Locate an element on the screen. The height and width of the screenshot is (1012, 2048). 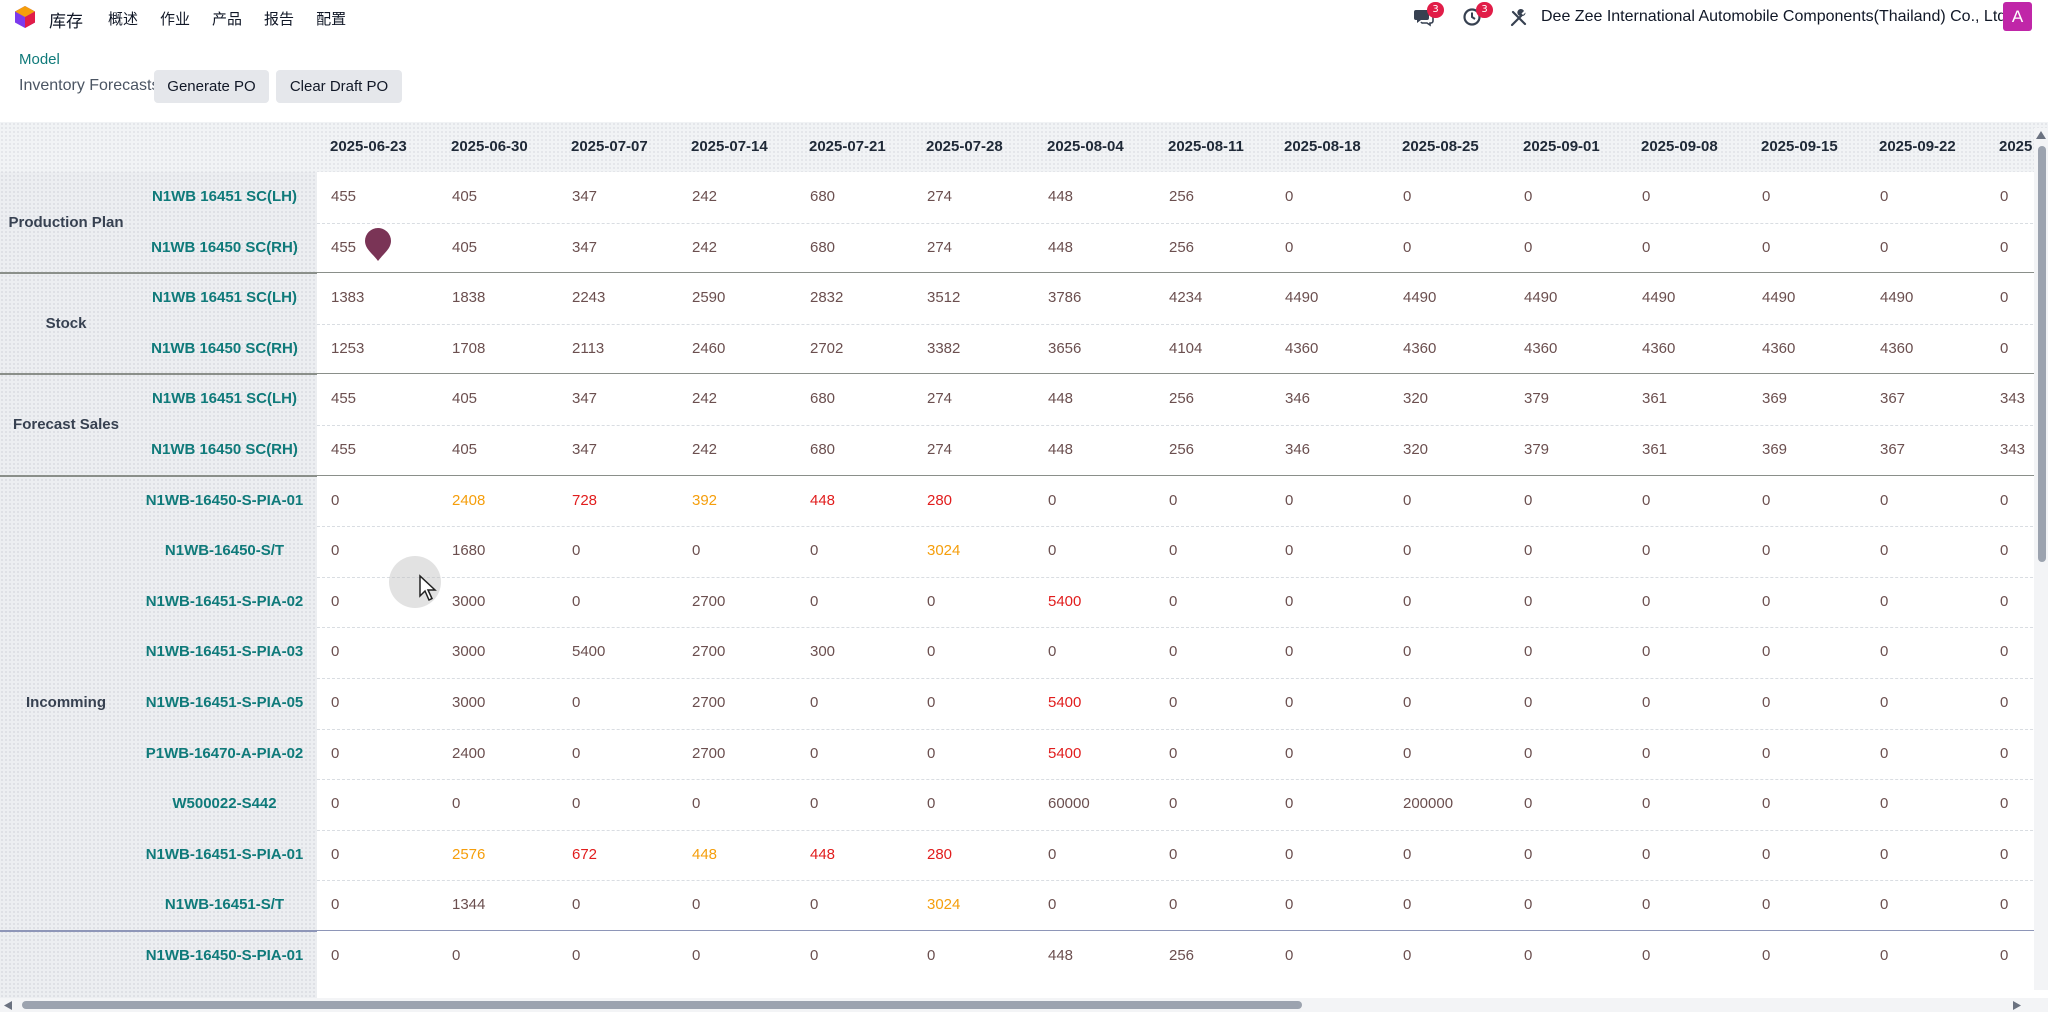
table-cell: 3656 is located at coordinates (1064, 348).